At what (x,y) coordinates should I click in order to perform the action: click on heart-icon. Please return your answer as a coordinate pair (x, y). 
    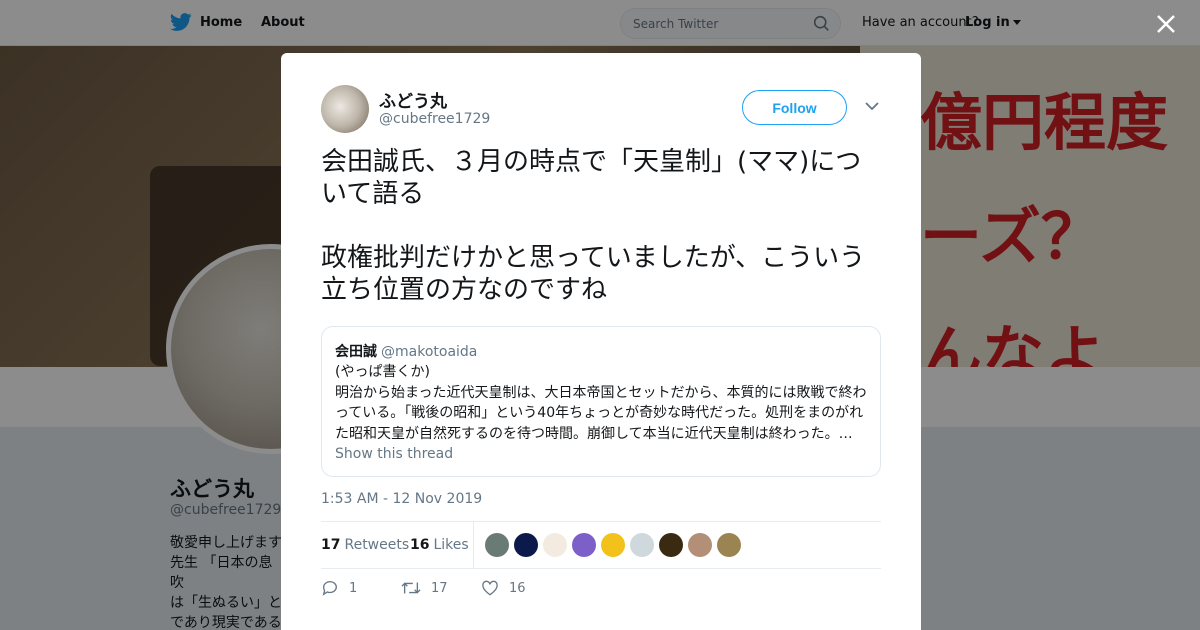
    Looking at the image, I should click on (490, 588).